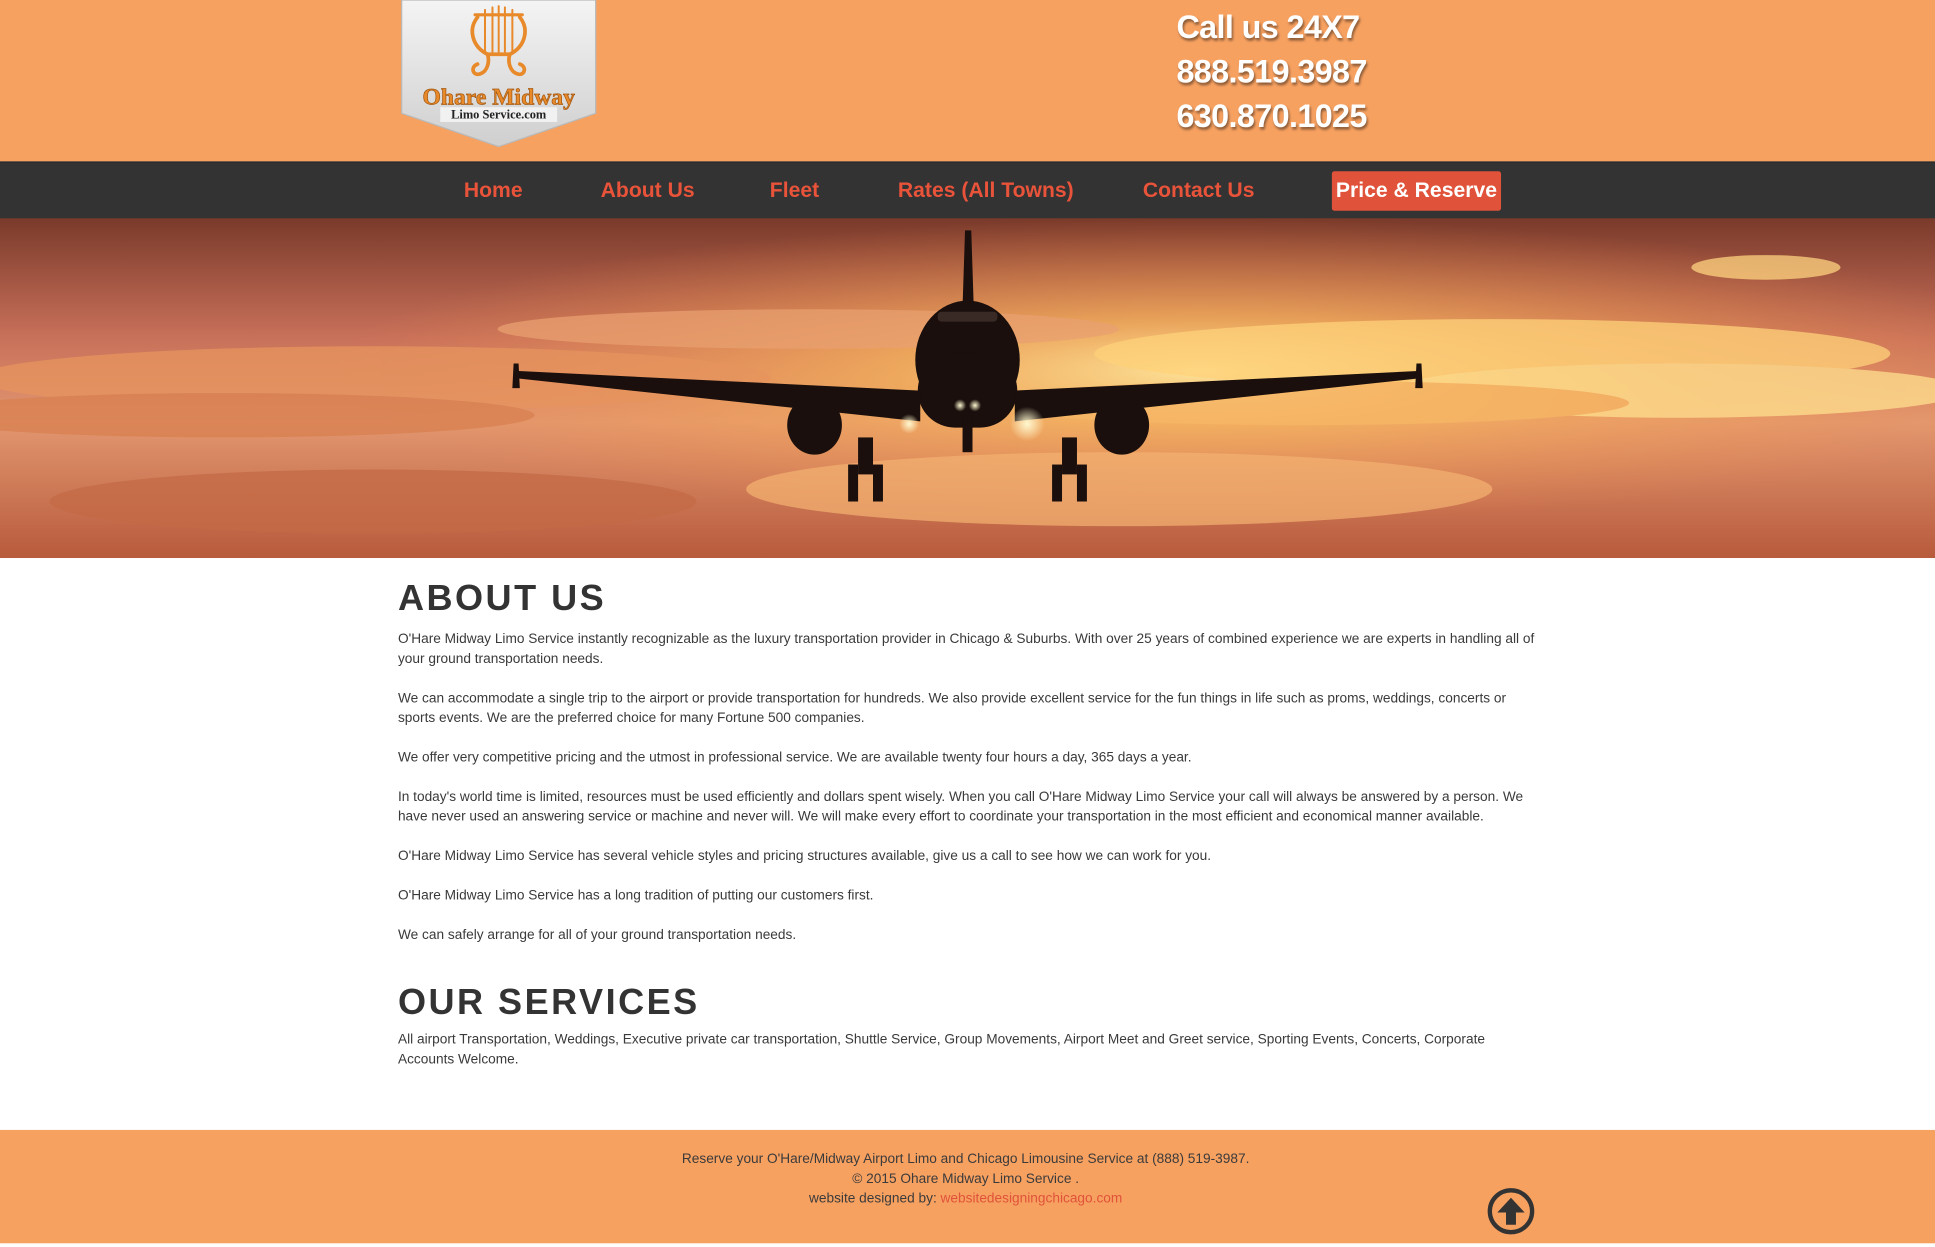 Image resolution: width=1935 pixels, height=1247 pixels. What do you see at coordinates (794, 191) in the screenshot?
I see `nav-fleet: Fleet` at bounding box center [794, 191].